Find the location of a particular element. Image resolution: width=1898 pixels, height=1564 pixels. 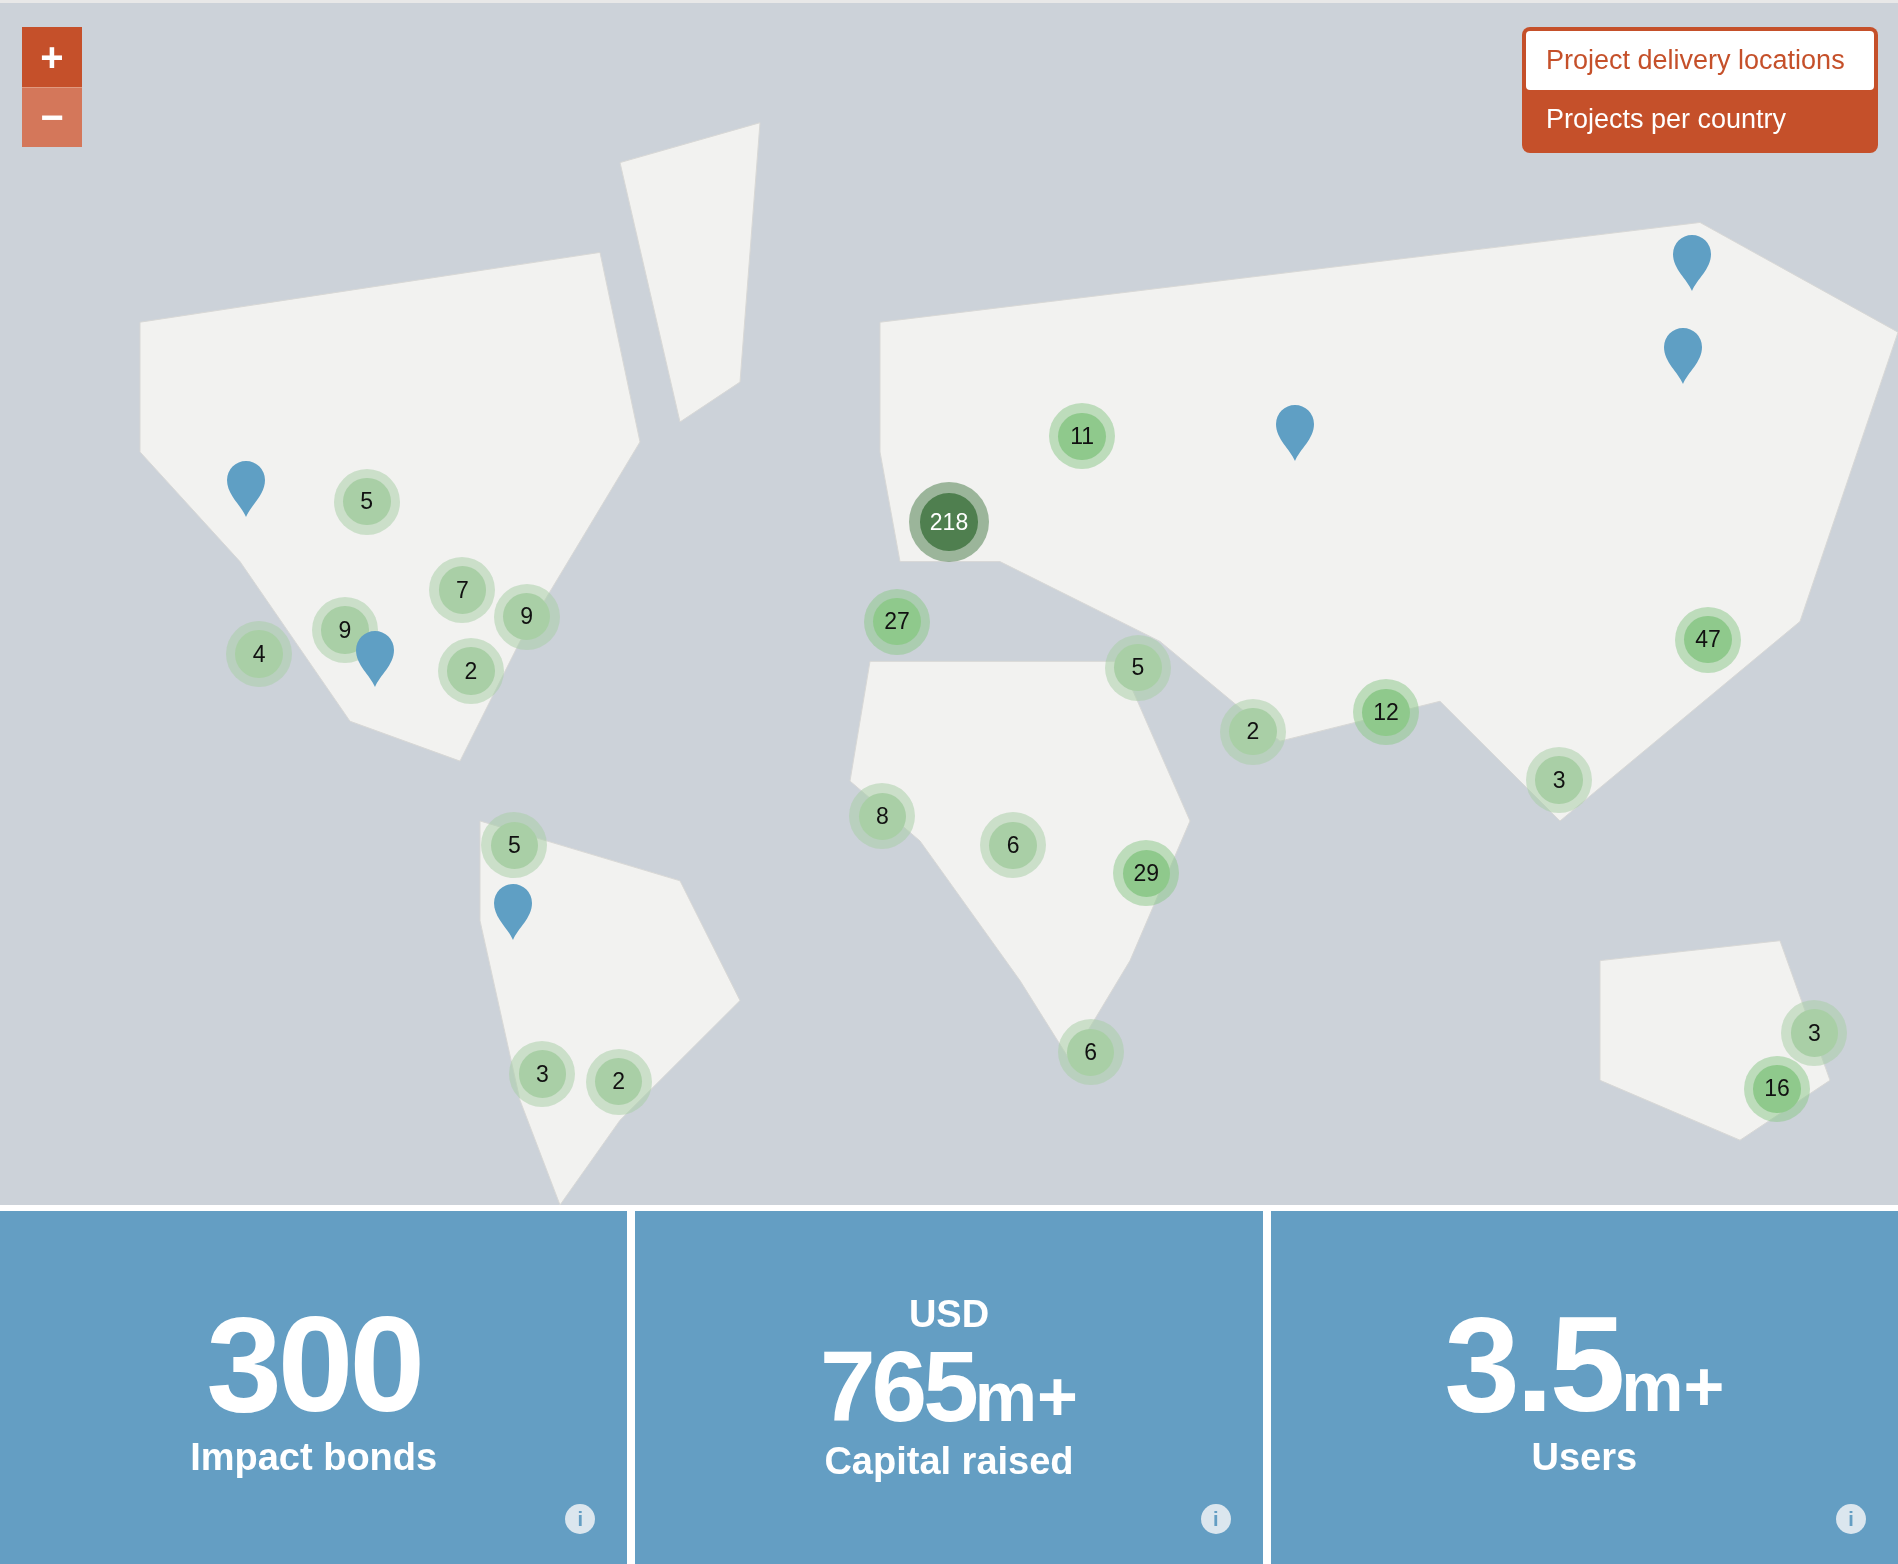

zoom-in-button: + is located at coordinates (52, 57).